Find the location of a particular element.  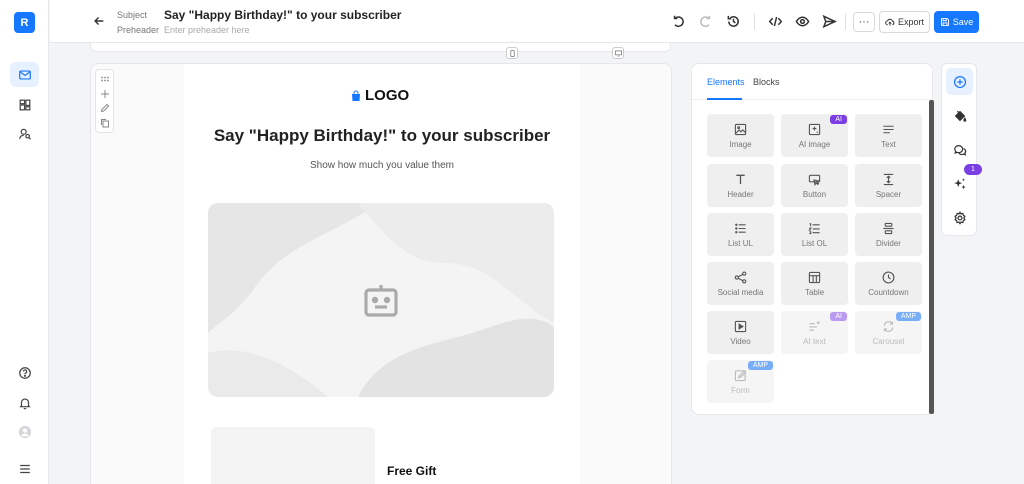

ai-text-icon is located at coordinates (814, 325).